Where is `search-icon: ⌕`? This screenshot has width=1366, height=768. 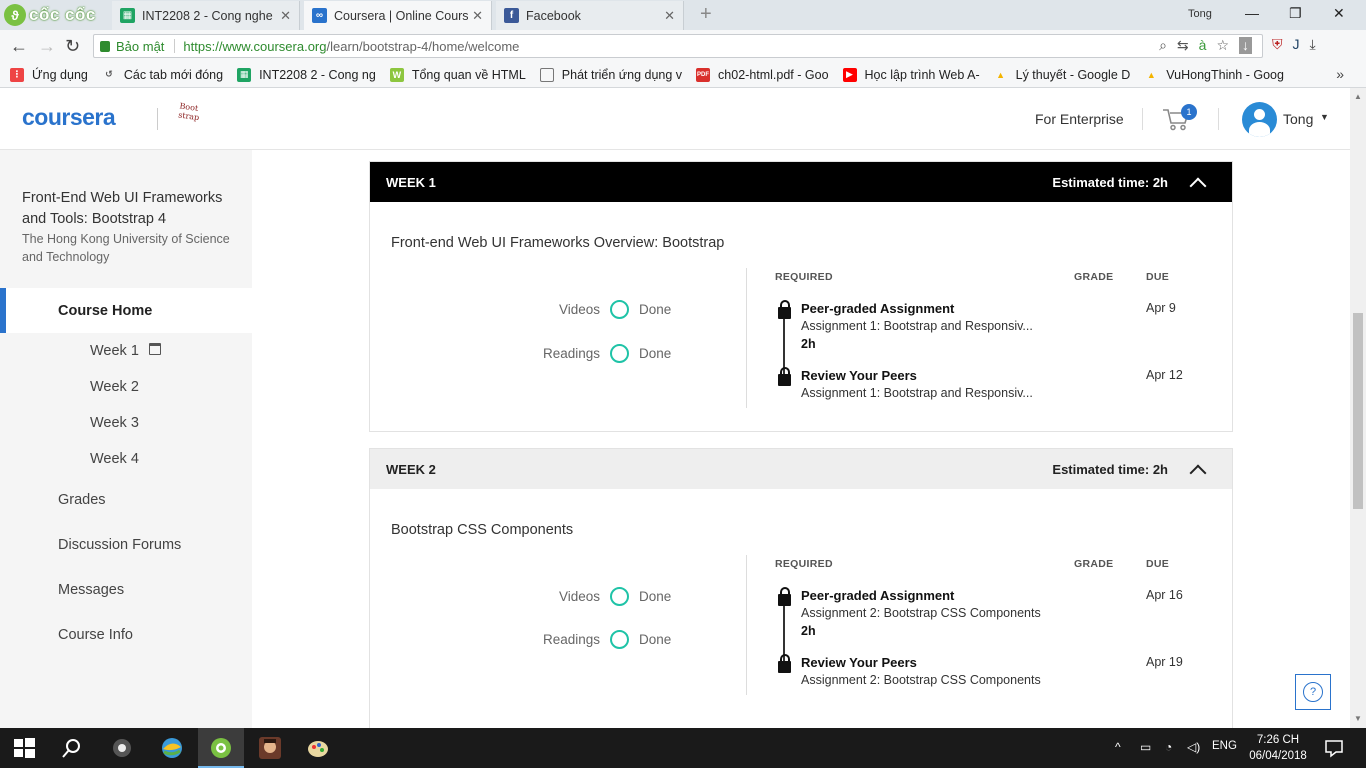 search-icon: ⌕ is located at coordinates (1163, 45).